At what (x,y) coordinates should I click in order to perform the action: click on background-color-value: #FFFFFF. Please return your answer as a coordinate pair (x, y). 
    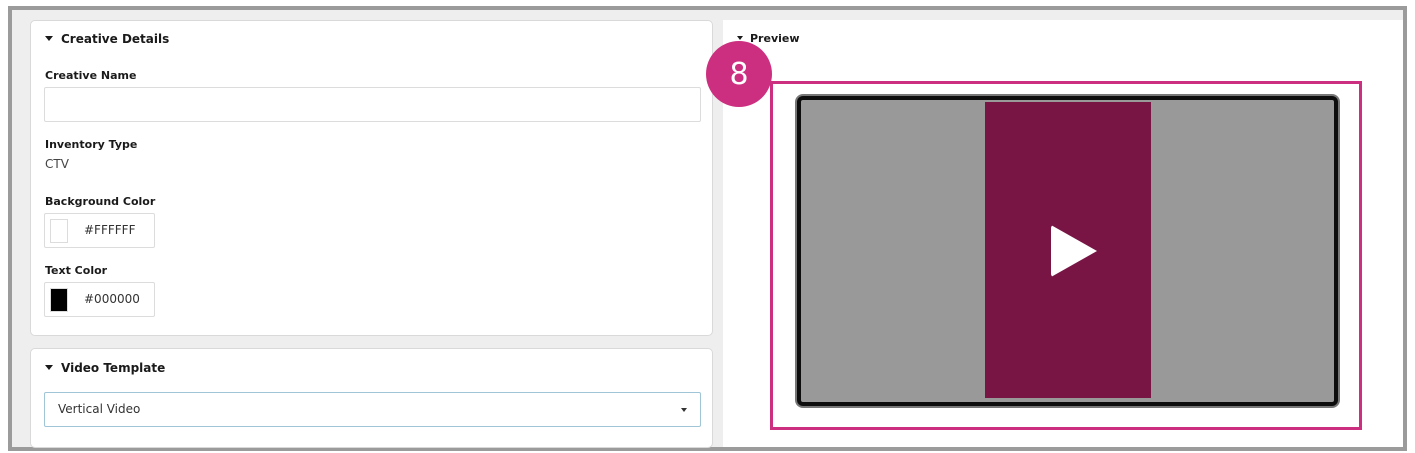
    Looking at the image, I should click on (110, 230).